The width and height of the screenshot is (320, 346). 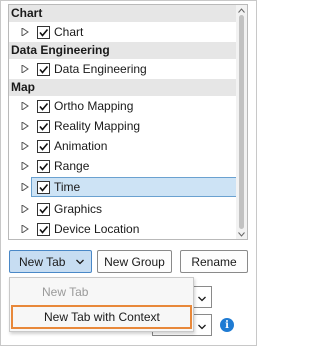 What do you see at coordinates (42, 261) in the screenshot?
I see `new-tab-button-label: New Tab` at bounding box center [42, 261].